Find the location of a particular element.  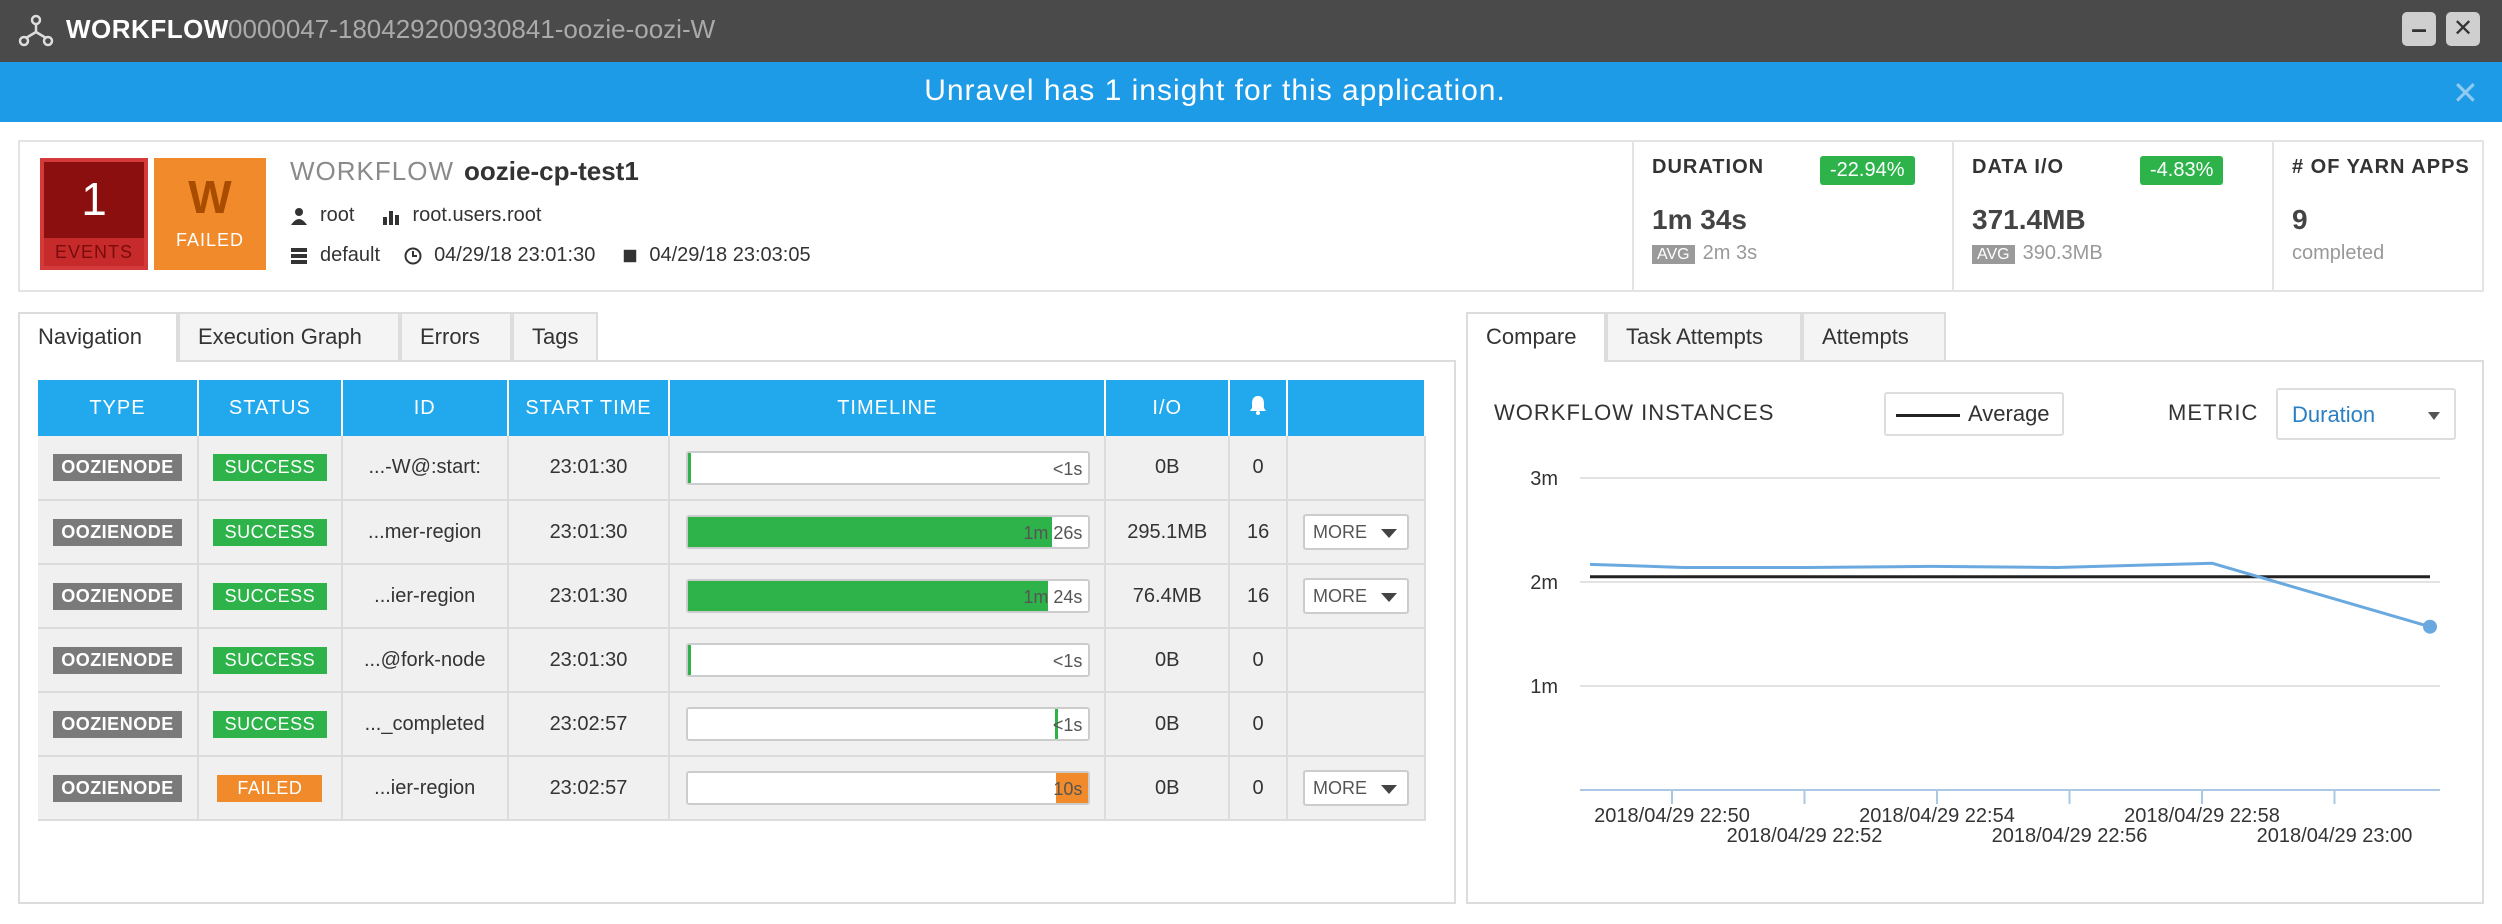

col-start-time: START TIME is located at coordinates (589, 408).